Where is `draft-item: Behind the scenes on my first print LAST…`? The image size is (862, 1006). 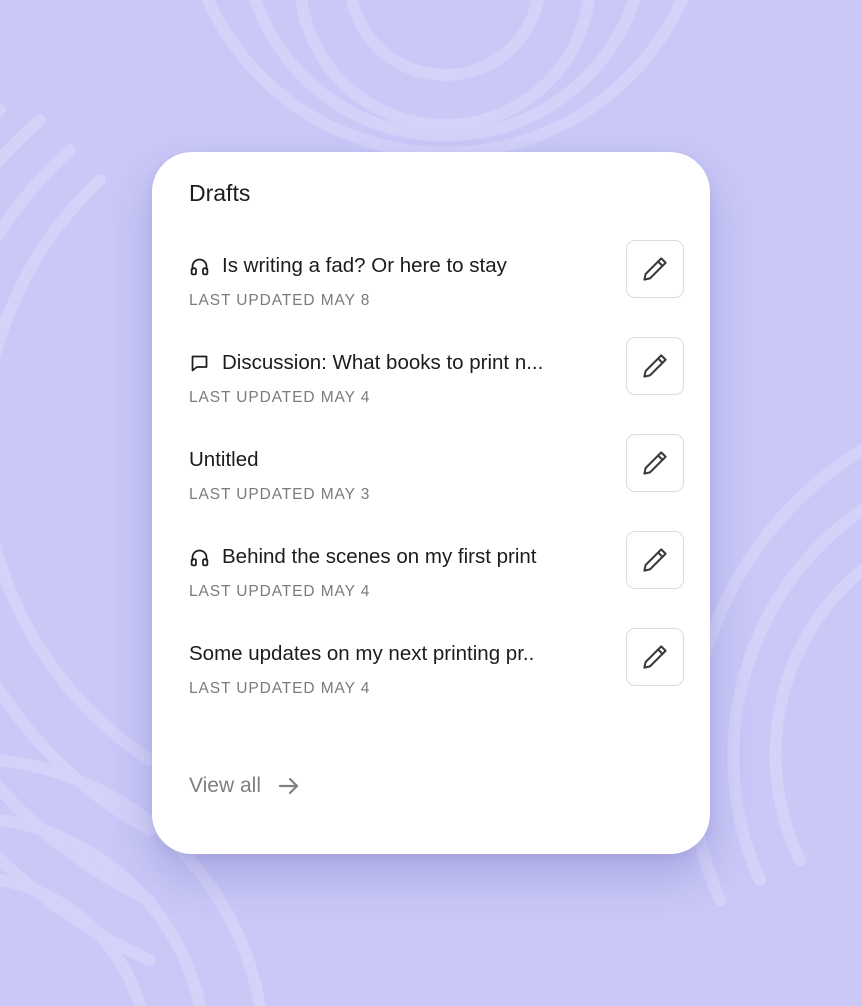 draft-item: Behind the scenes on my first print LAST… is located at coordinates (438, 568).